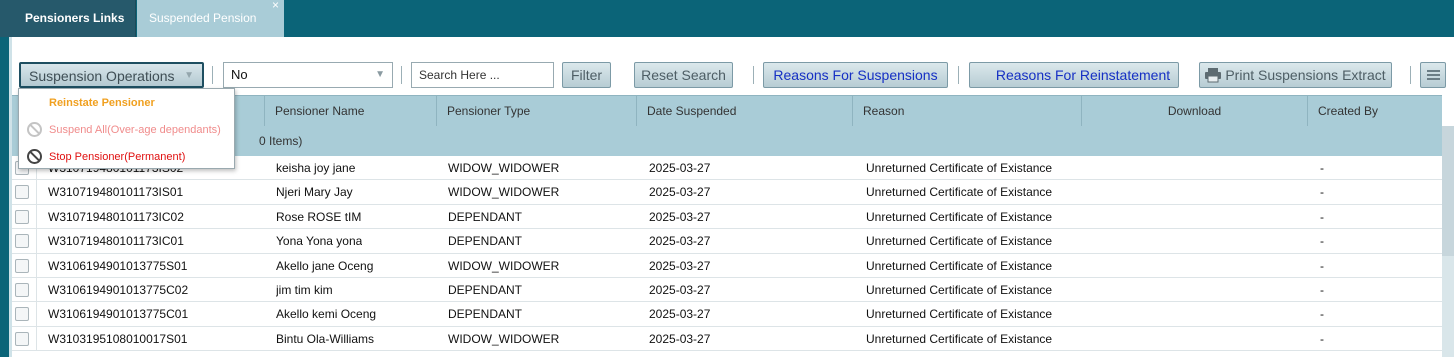 The image size is (1454, 357). I want to click on search-input, so click(482, 75).